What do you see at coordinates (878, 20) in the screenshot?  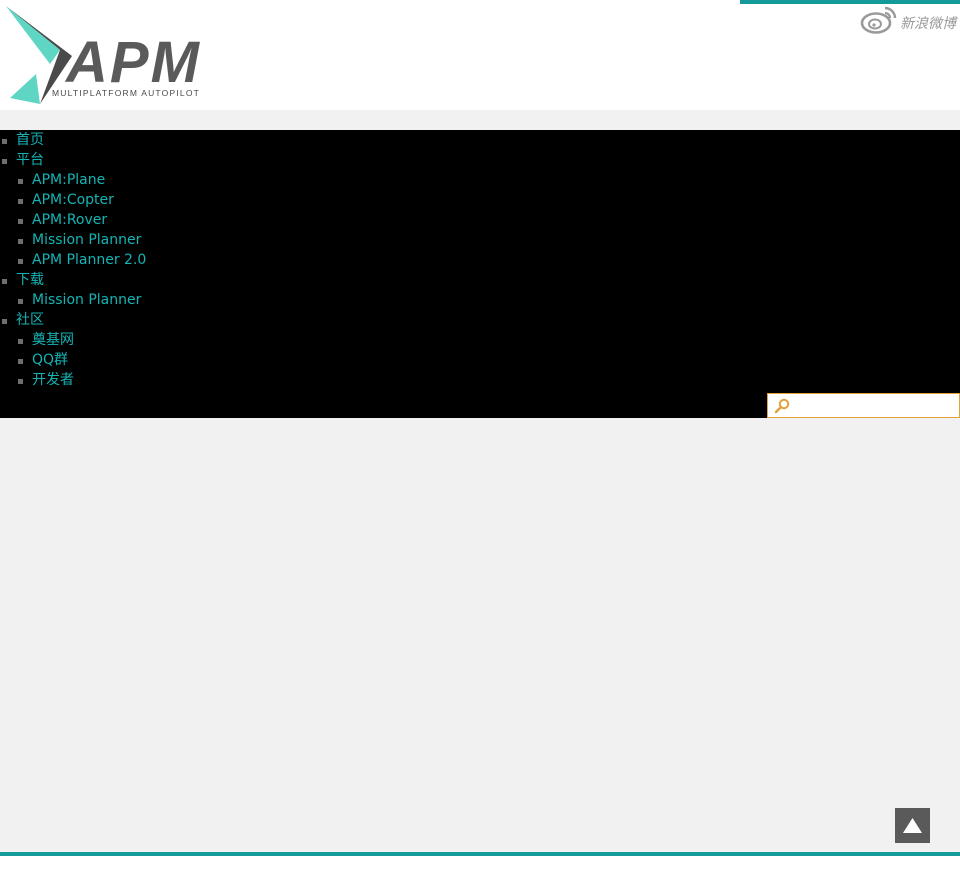 I see `weibo-icon` at bounding box center [878, 20].